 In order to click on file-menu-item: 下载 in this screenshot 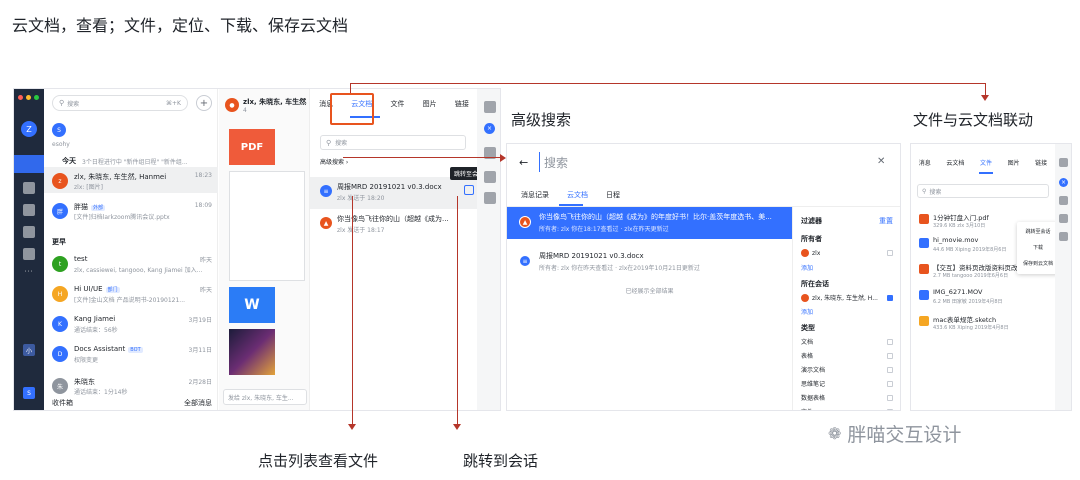, I will do `click(1038, 247)`.